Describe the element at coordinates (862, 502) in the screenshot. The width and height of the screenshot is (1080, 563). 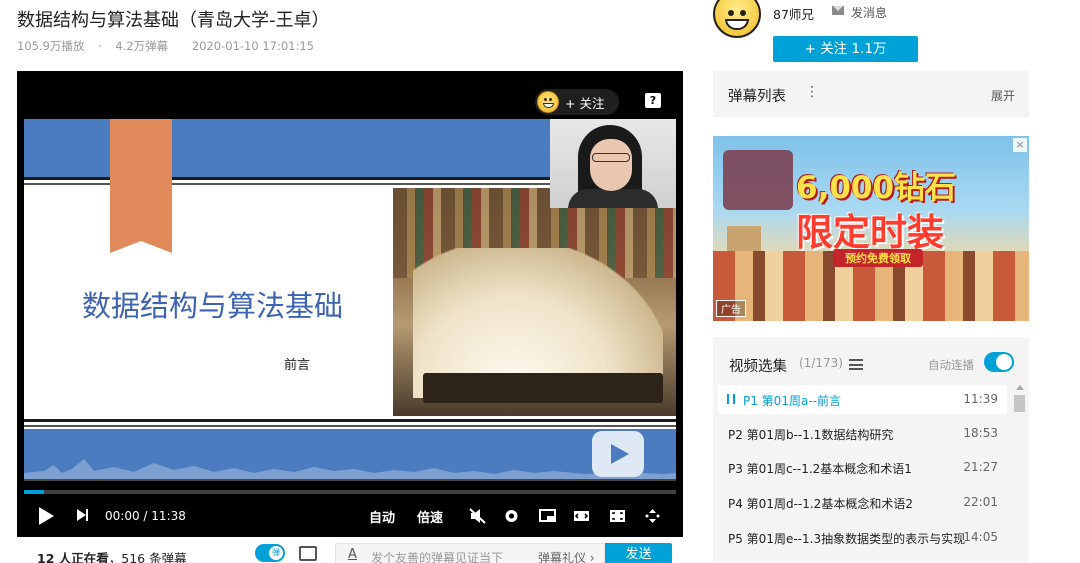
I see `episode-item: P4 第01周d--1.2基本概念和术语2 22:01` at that location.